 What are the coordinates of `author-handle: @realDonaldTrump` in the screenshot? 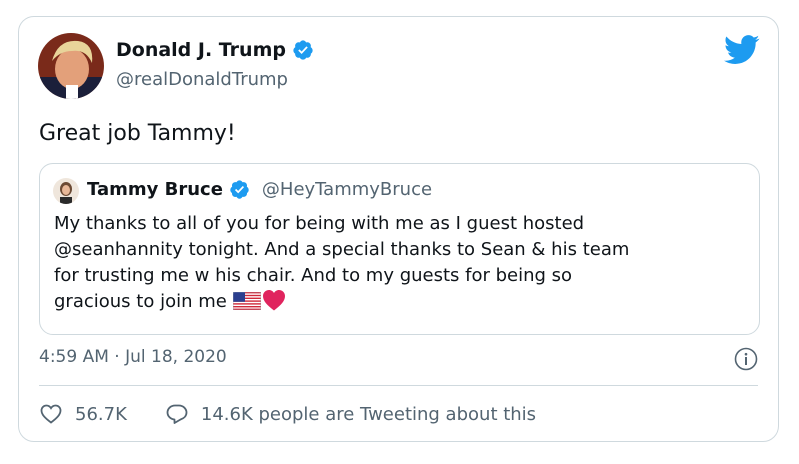 It's located at (202, 79).